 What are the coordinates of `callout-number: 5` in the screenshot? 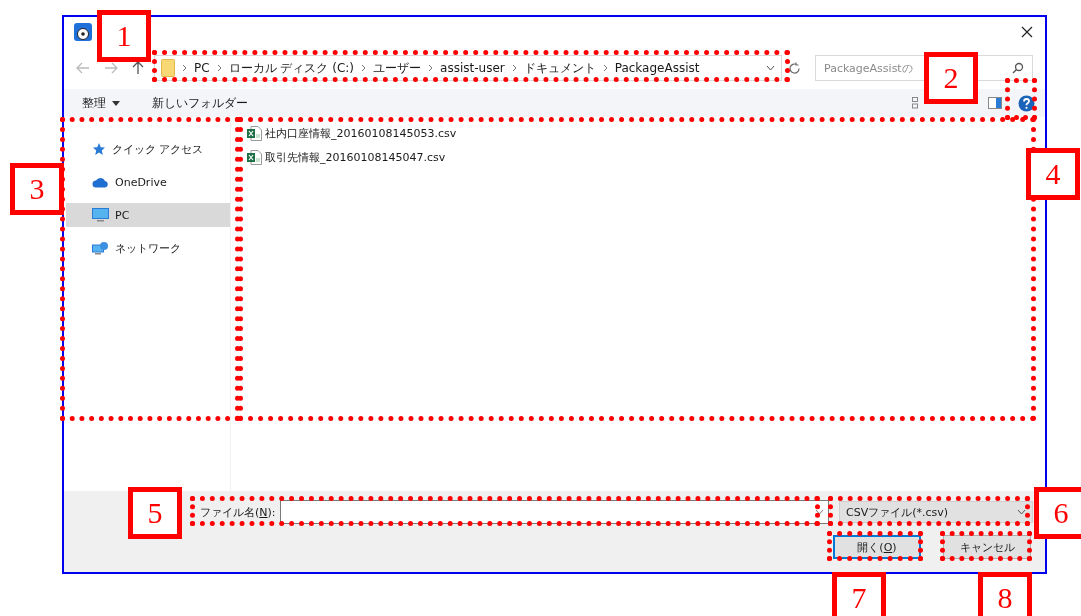 It's located at (155, 513).